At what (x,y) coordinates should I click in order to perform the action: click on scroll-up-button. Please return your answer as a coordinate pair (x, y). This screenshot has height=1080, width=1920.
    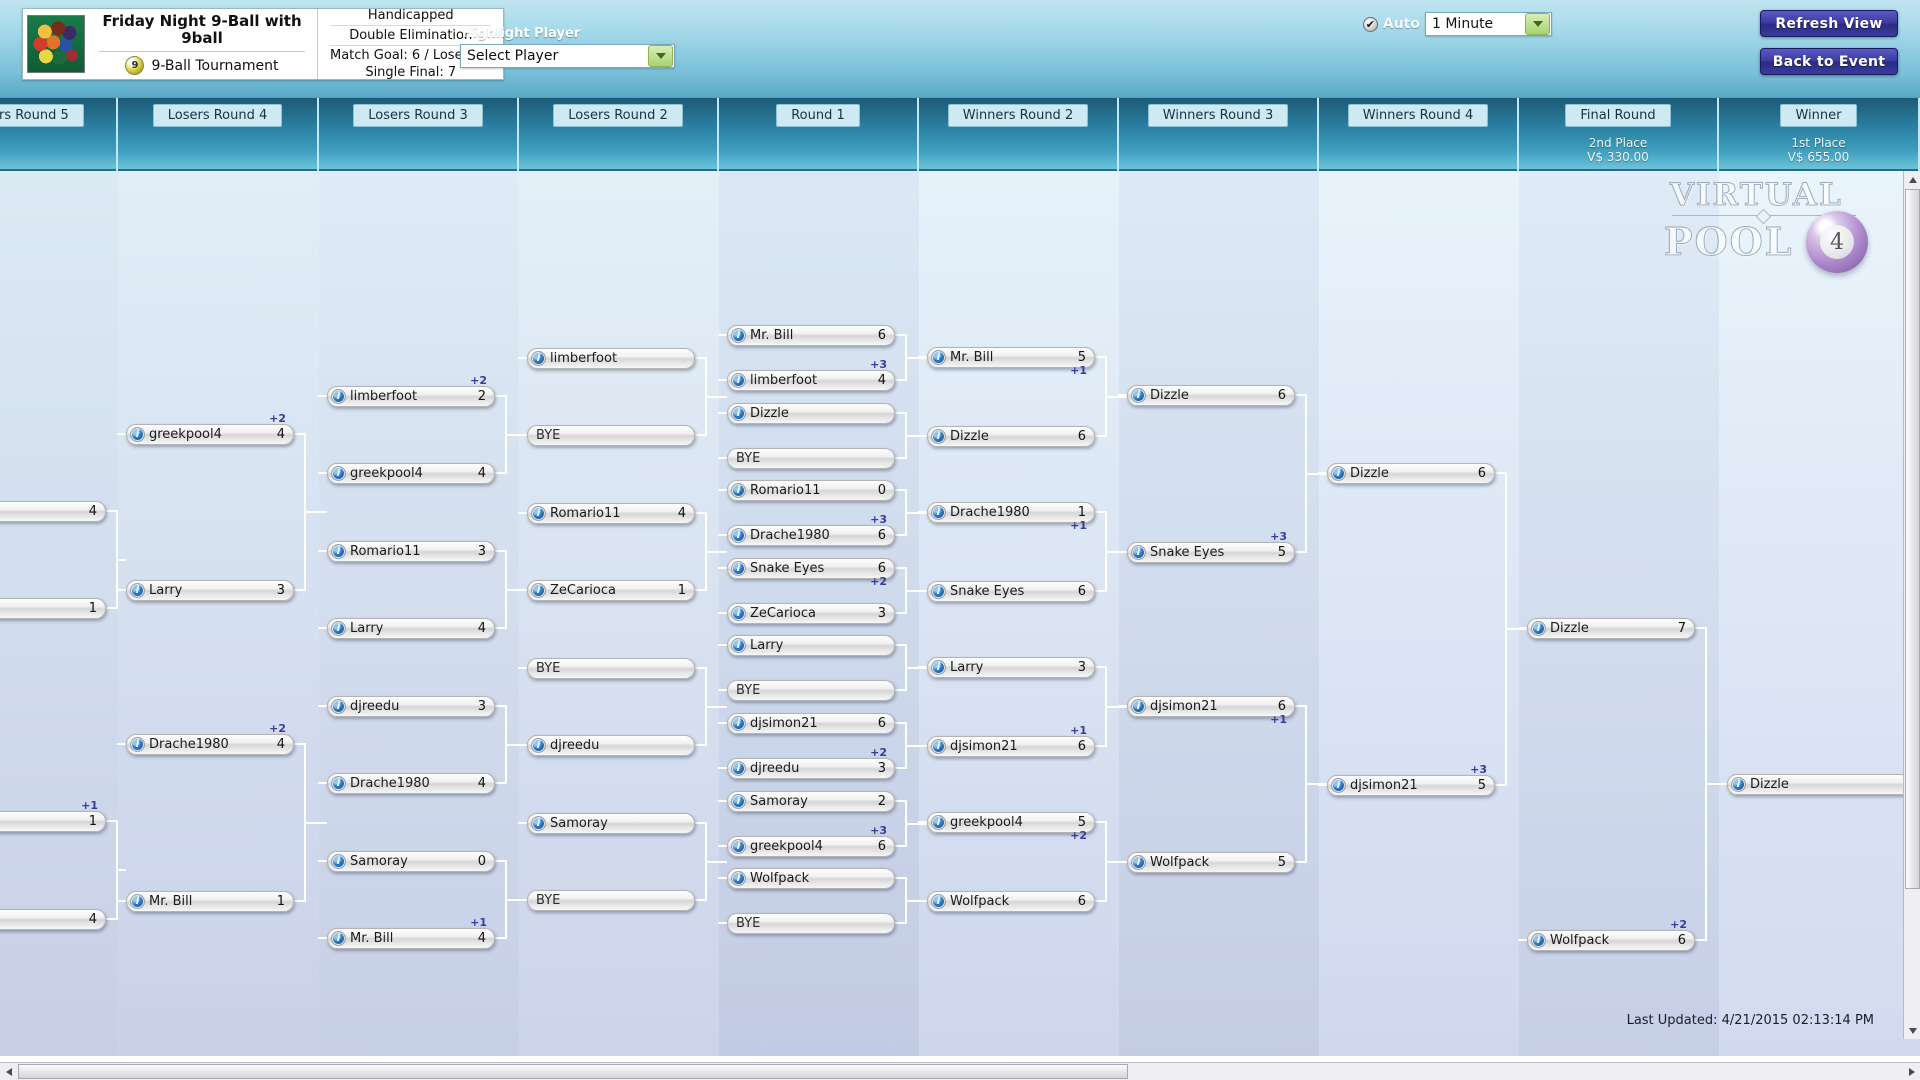
    Looking at the image, I should click on (1912, 179).